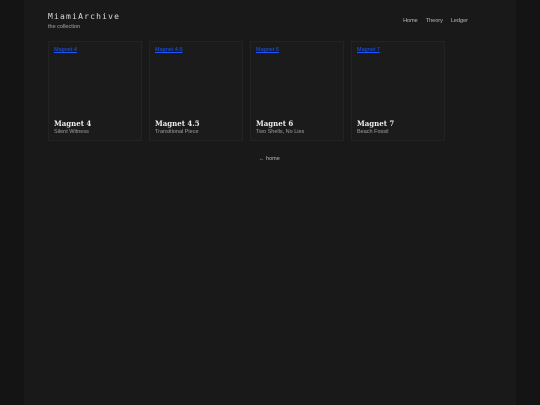  Describe the element at coordinates (269, 159) in the screenshot. I see `back-home-link: ← home` at that location.